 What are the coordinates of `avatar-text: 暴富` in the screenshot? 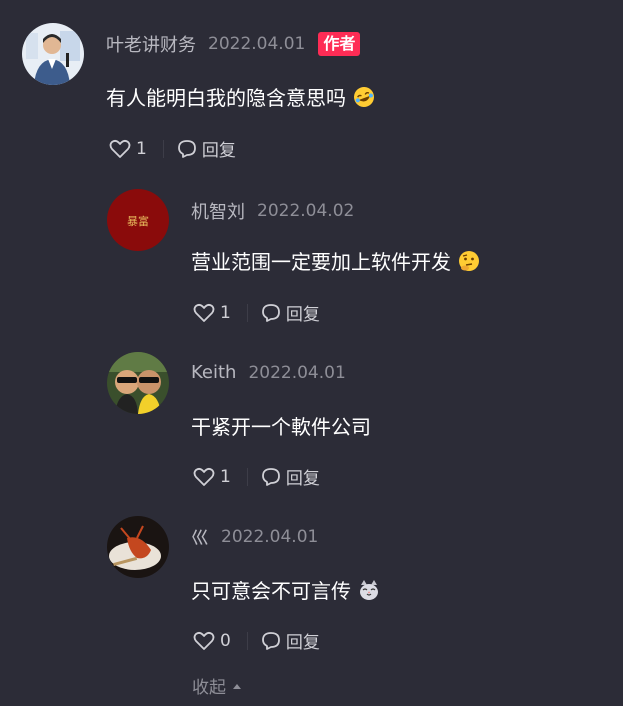 It's located at (138, 221).